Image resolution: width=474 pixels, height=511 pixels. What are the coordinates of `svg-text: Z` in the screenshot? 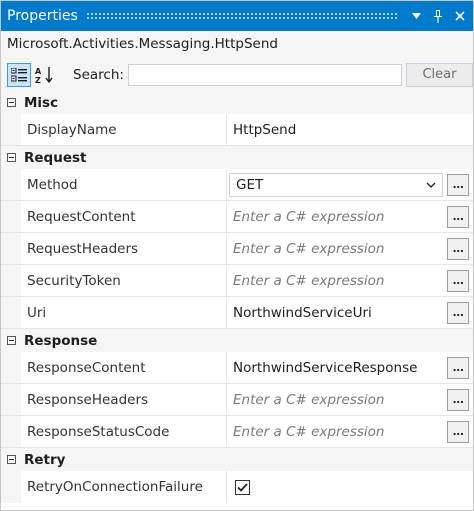 It's located at (38, 80).